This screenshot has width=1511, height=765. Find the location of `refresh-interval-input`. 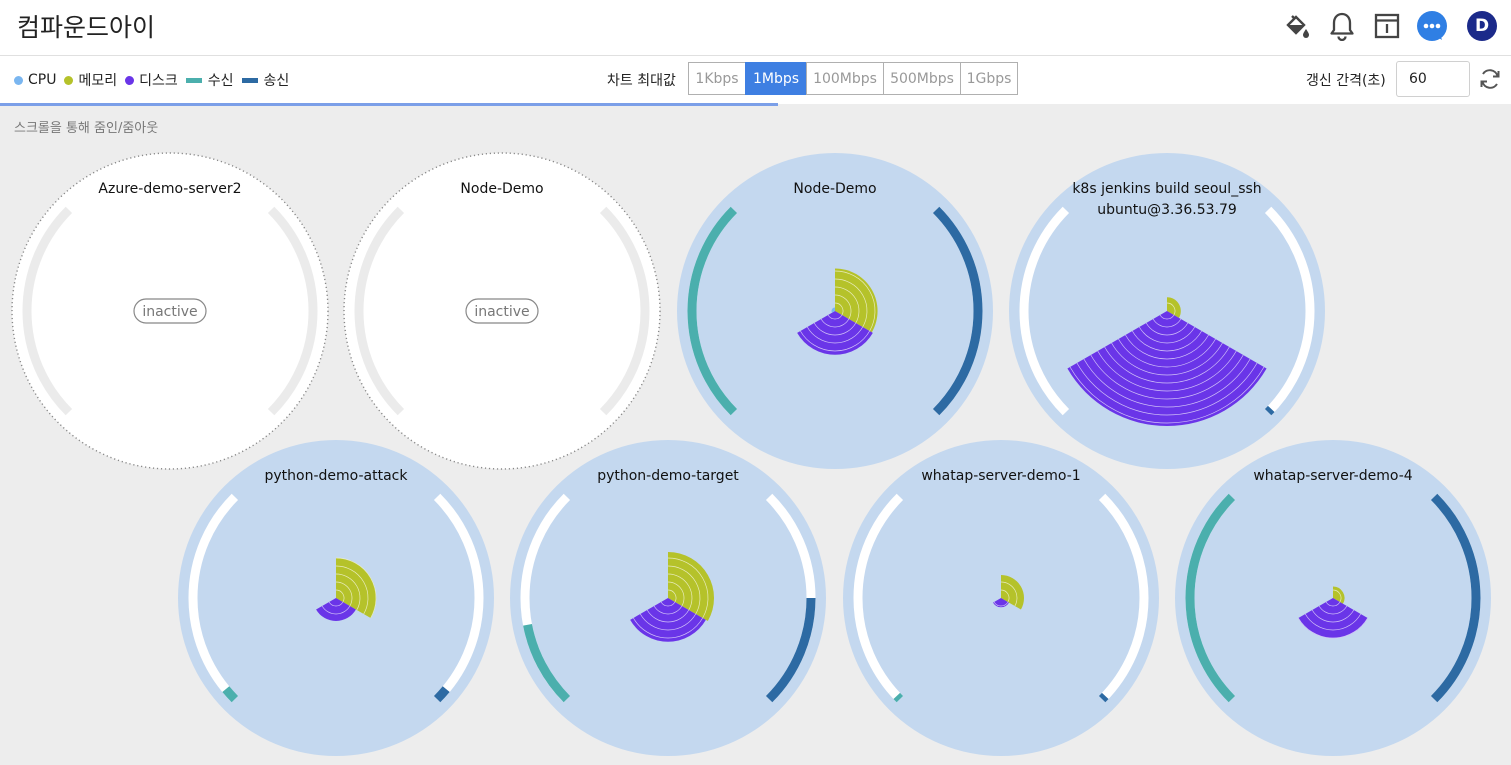

refresh-interval-input is located at coordinates (1433, 79).